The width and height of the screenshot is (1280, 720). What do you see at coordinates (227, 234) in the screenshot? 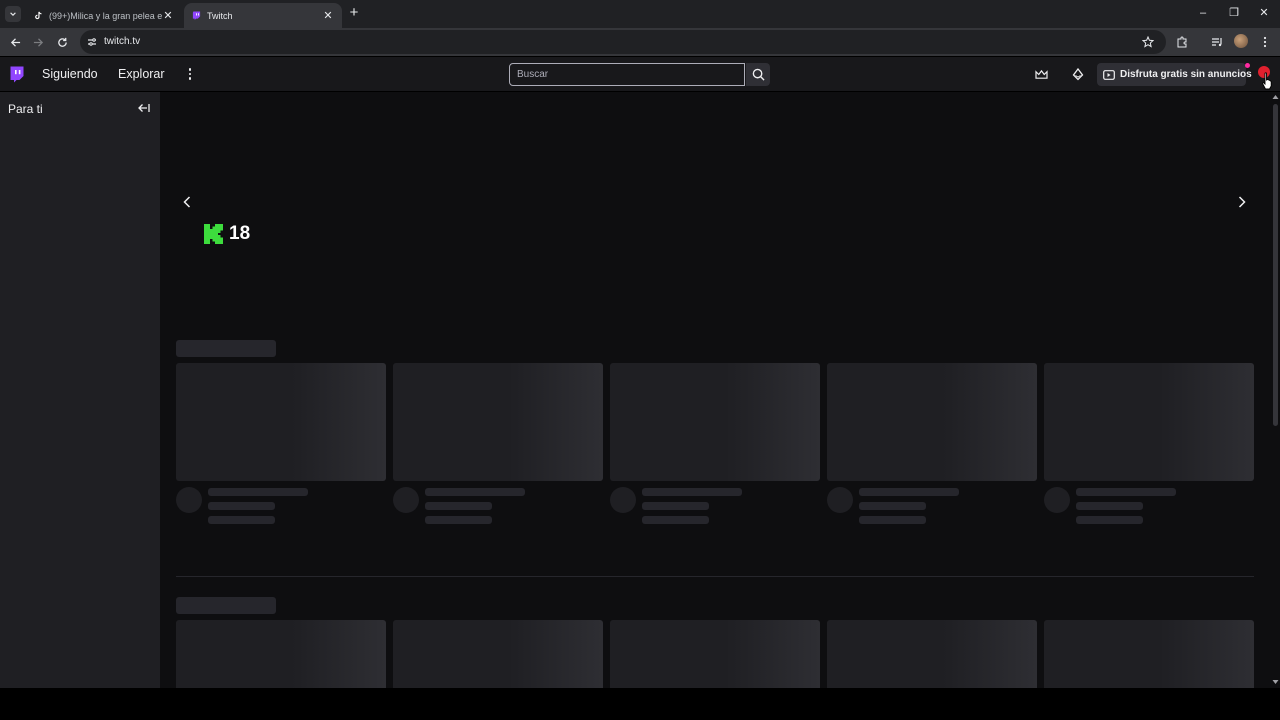
I see `age-rating-badge: 18` at bounding box center [227, 234].